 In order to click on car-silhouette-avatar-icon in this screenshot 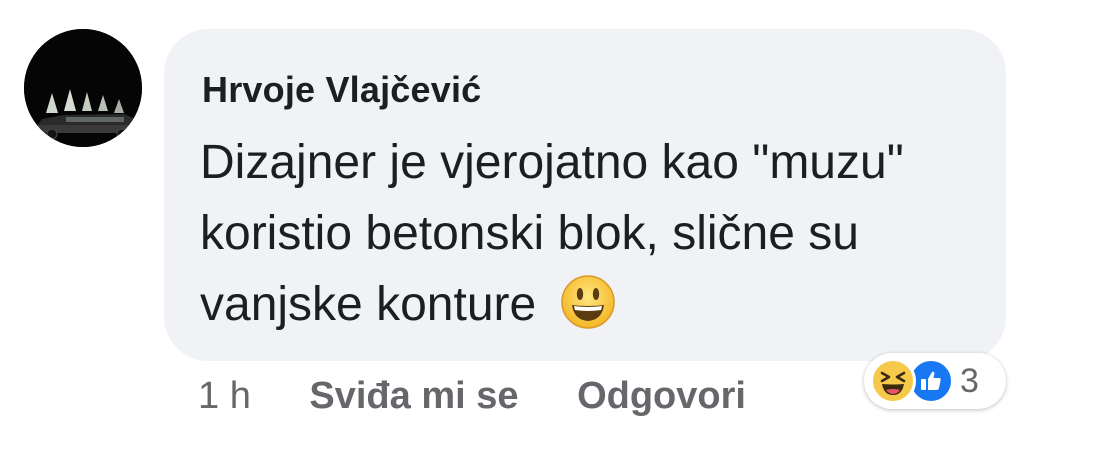, I will do `click(83, 88)`.